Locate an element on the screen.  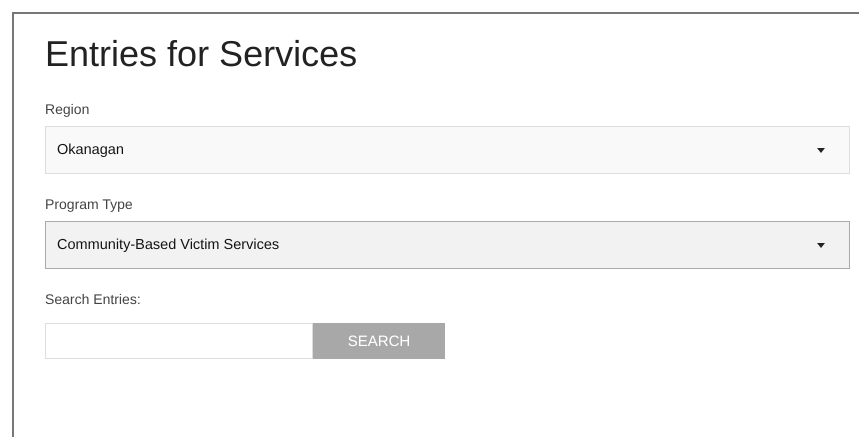
field-label: Search Entries: is located at coordinates (93, 299).